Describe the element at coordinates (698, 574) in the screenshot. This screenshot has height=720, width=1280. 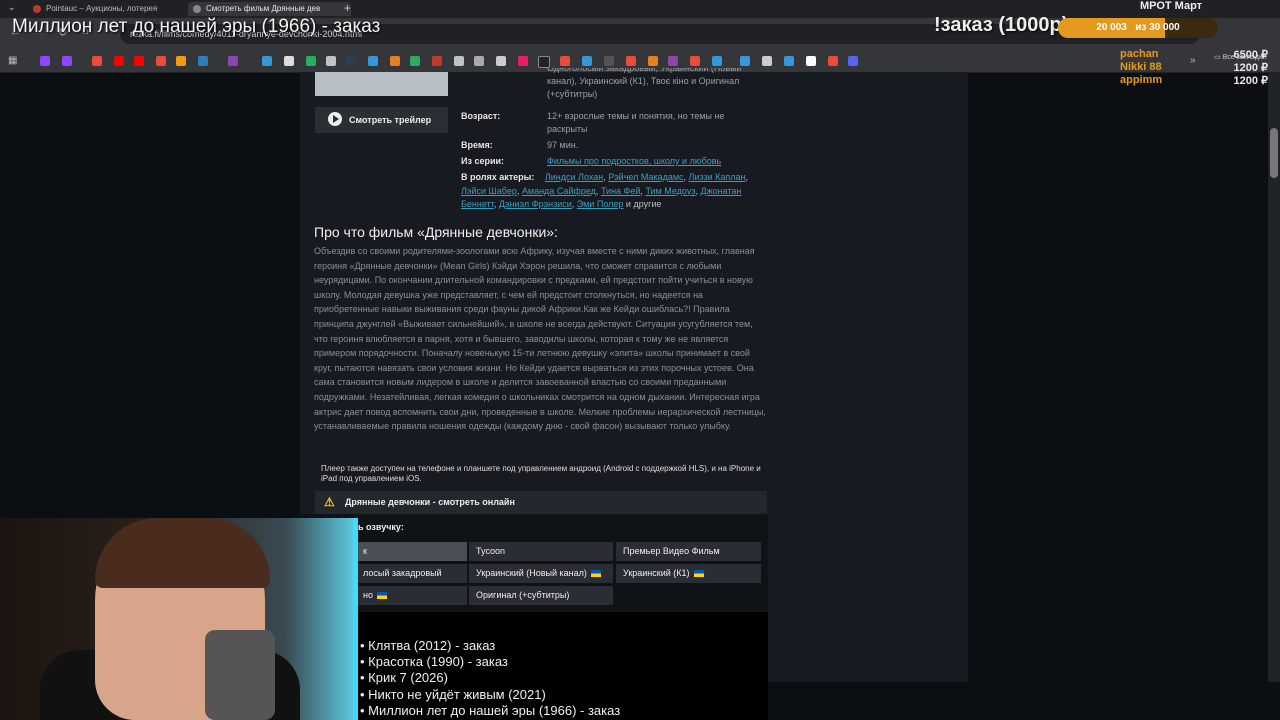
I see `ukraine-flag-icon` at that location.